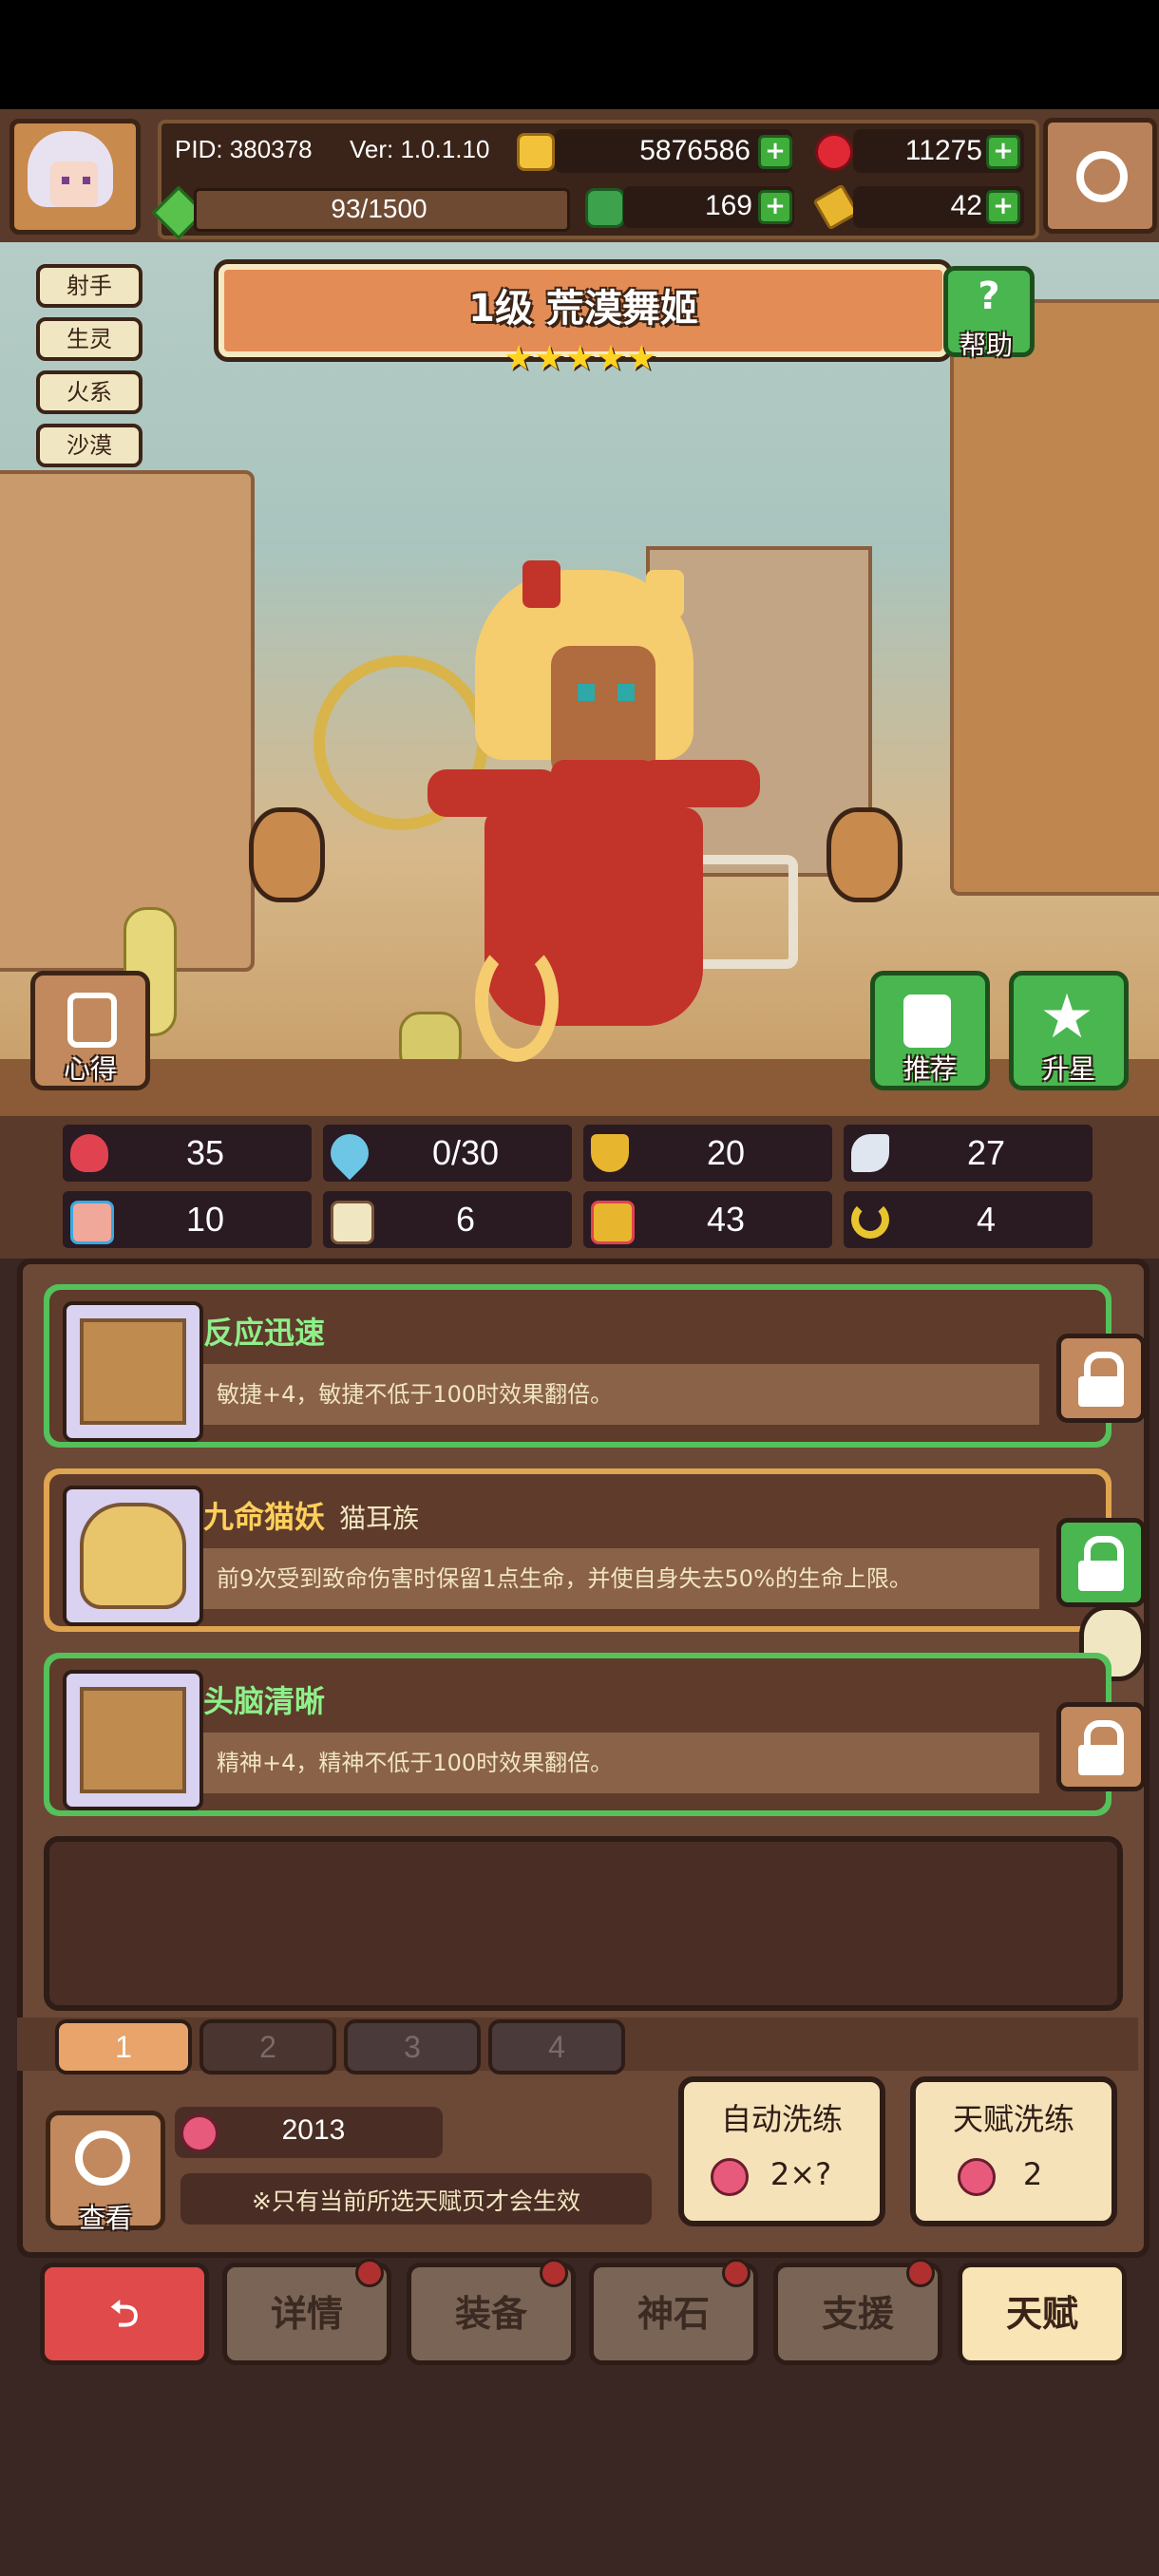 This screenshot has width=1159, height=2576. What do you see at coordinates (447, 1219) in the screenshot?
I see `stat-intellect: 6` at bounding box center [447, 1219].